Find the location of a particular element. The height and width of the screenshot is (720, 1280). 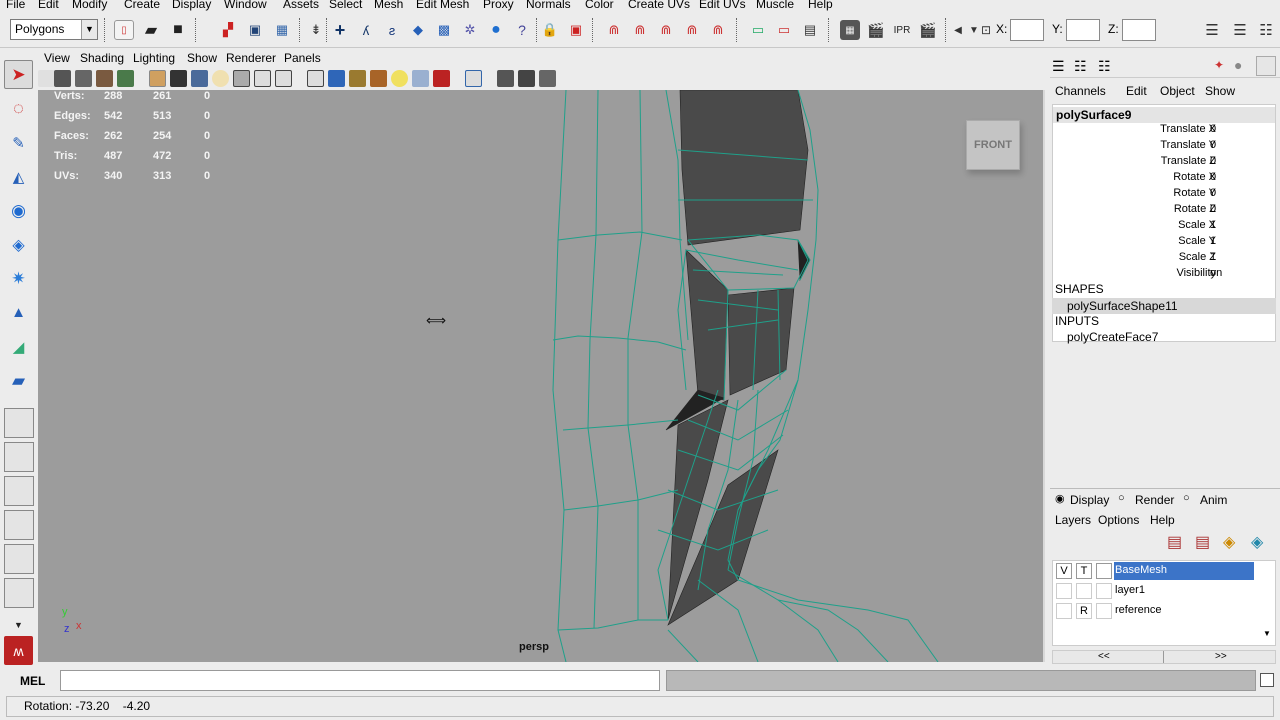

command-input is located at coordinates (360, 680).